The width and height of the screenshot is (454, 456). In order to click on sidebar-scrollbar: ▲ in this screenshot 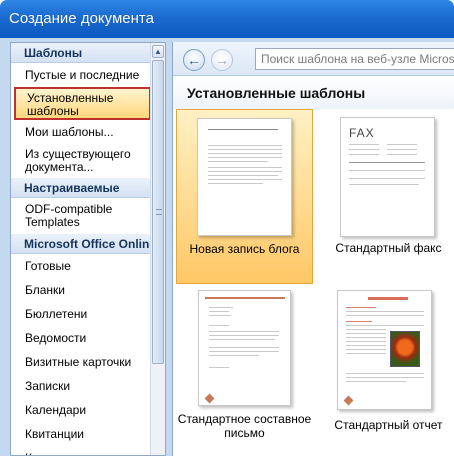, I will do `click(157, 249)`.